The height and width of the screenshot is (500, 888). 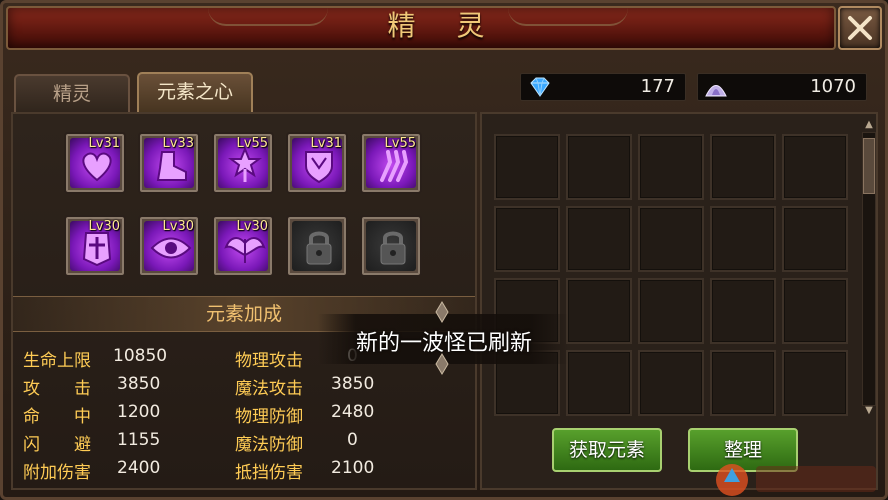 What do you see at coordinates (540, 87) in the screenshot?
I see `blue-diamond-icon` at bounding box center [540, 87].